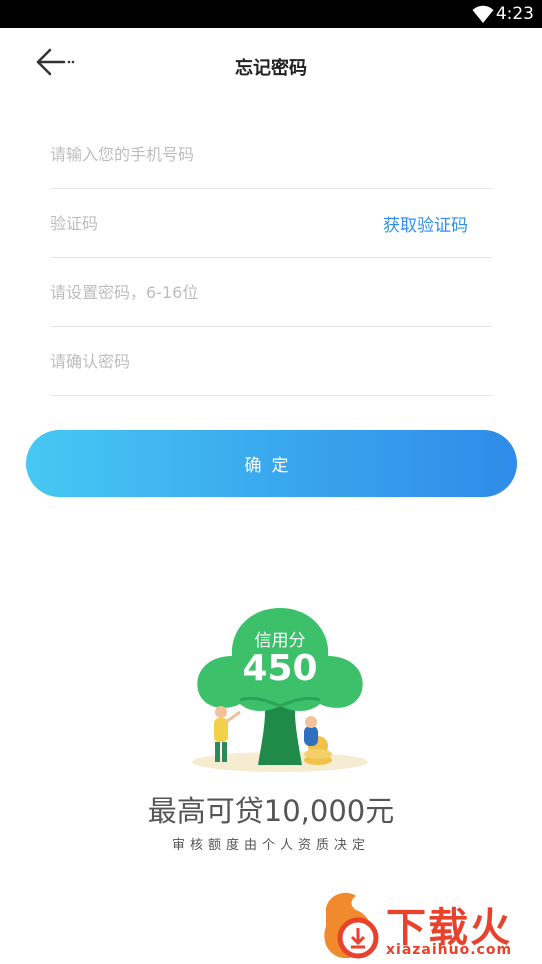 Image resolution: width=542 pixels, height=964 pixels. I want to click on password-field-row, so click(271, 292).